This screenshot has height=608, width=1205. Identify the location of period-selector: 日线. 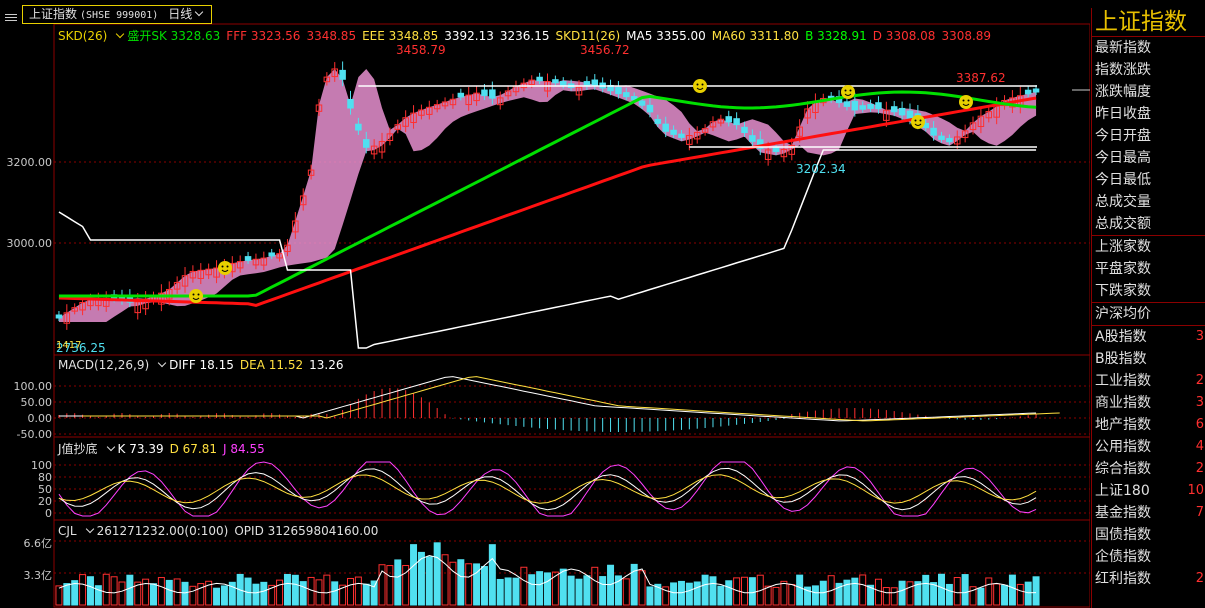
(180, 14).